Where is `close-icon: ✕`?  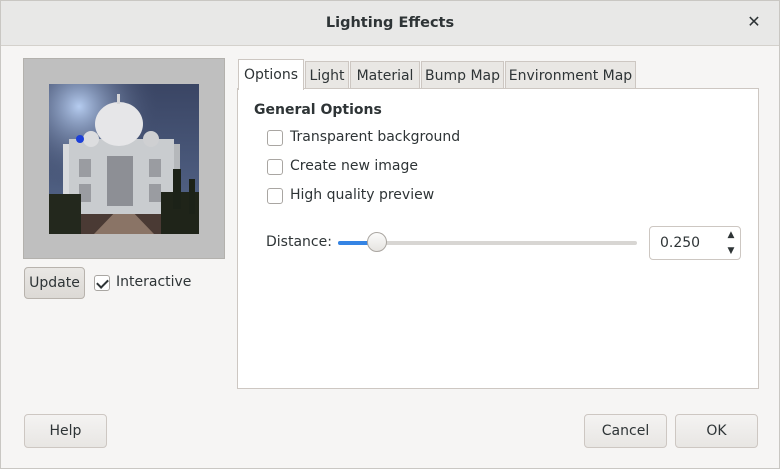
close-icon: ✕ is located at coordinates (754, 22).